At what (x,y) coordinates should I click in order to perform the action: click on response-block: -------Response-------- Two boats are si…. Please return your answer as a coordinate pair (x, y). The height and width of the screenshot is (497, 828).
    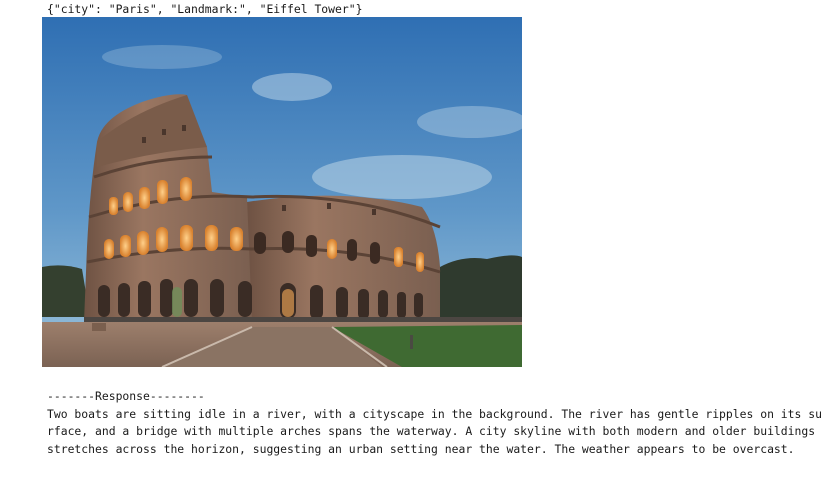
    Looking at the image, I should click on (434, 423).